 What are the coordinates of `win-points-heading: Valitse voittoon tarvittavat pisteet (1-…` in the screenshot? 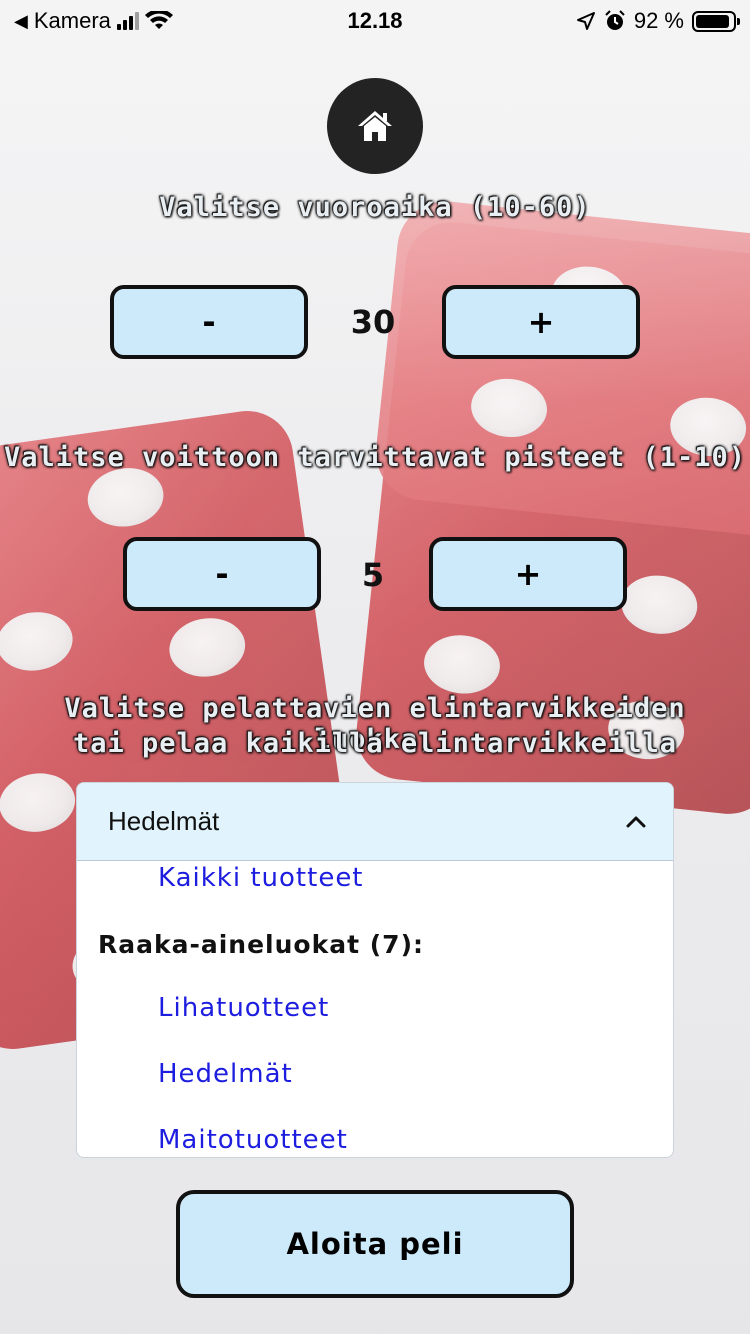 It's located at (375, 457).